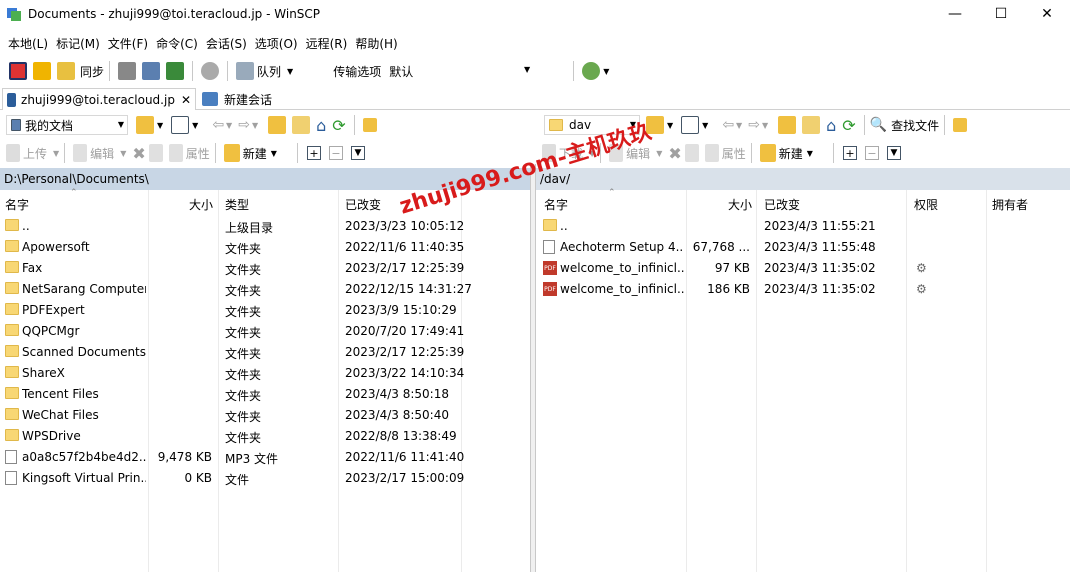 The image size is (1070, 572). What do you see at coordinates (145, 125) in the screenshot?
I see `open-folder-icon` at bounding box center [145, 125].